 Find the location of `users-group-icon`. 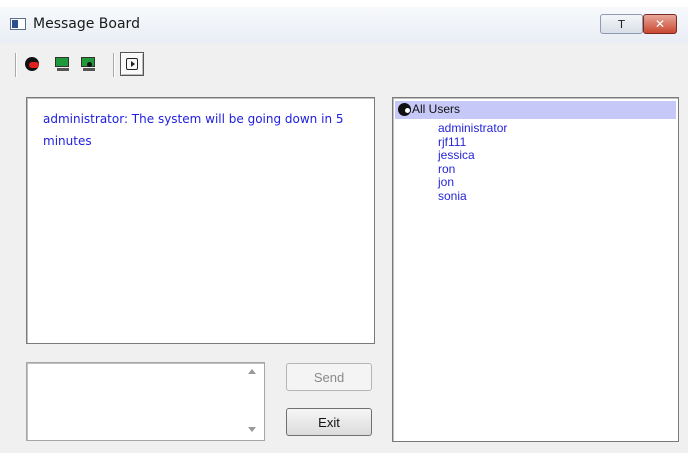

users-group-icon is located at coordinates (404, 109).